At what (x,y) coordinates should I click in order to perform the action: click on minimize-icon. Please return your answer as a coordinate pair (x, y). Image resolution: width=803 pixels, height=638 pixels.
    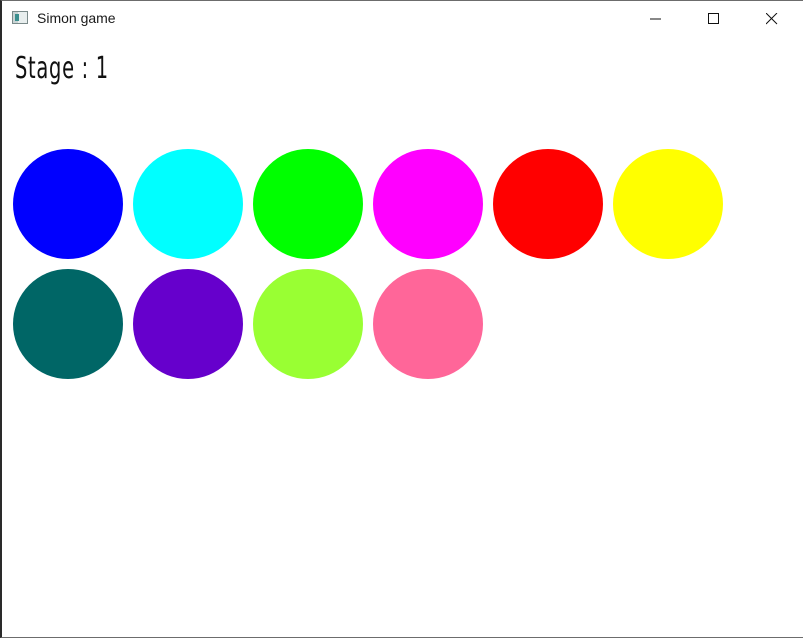
    Looking at the image, I should click on (655, 19).